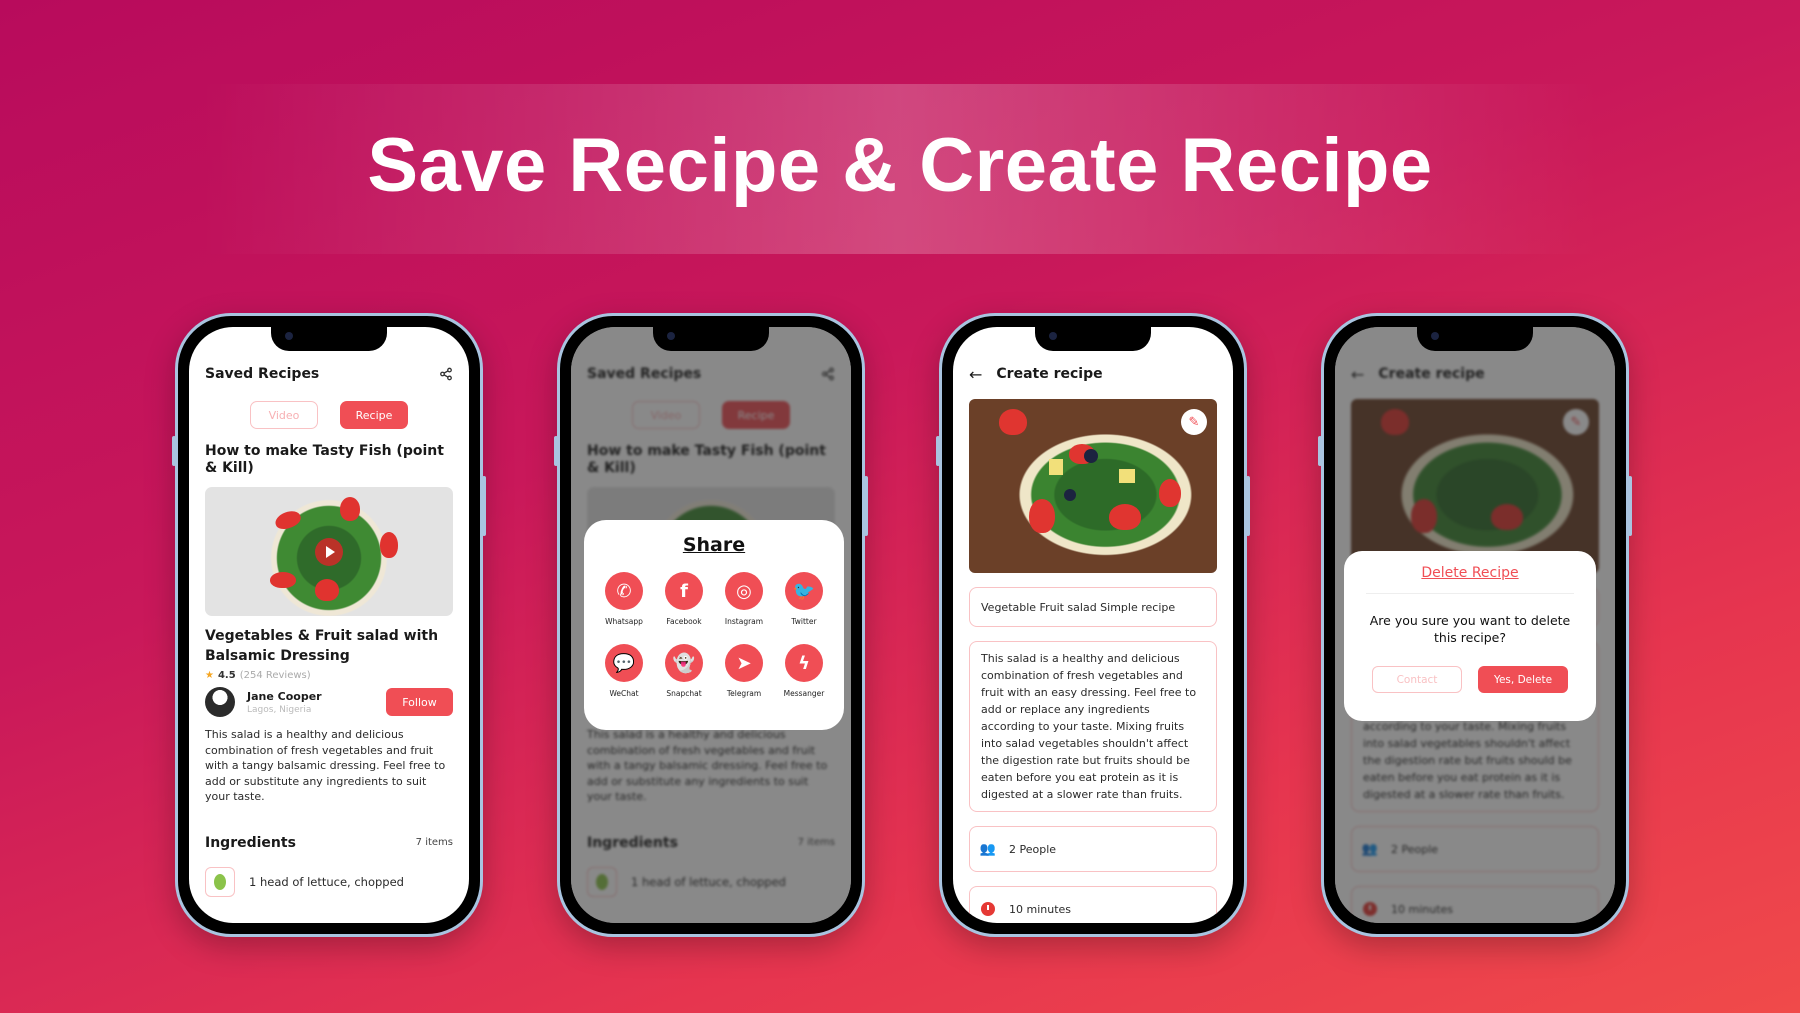 The width and height of the screenshot is (1800, 1013). What do you see at coordinates (419, 702) in the screenshot?
I see `follow-button: Follow` at bounding box center [419, 702].